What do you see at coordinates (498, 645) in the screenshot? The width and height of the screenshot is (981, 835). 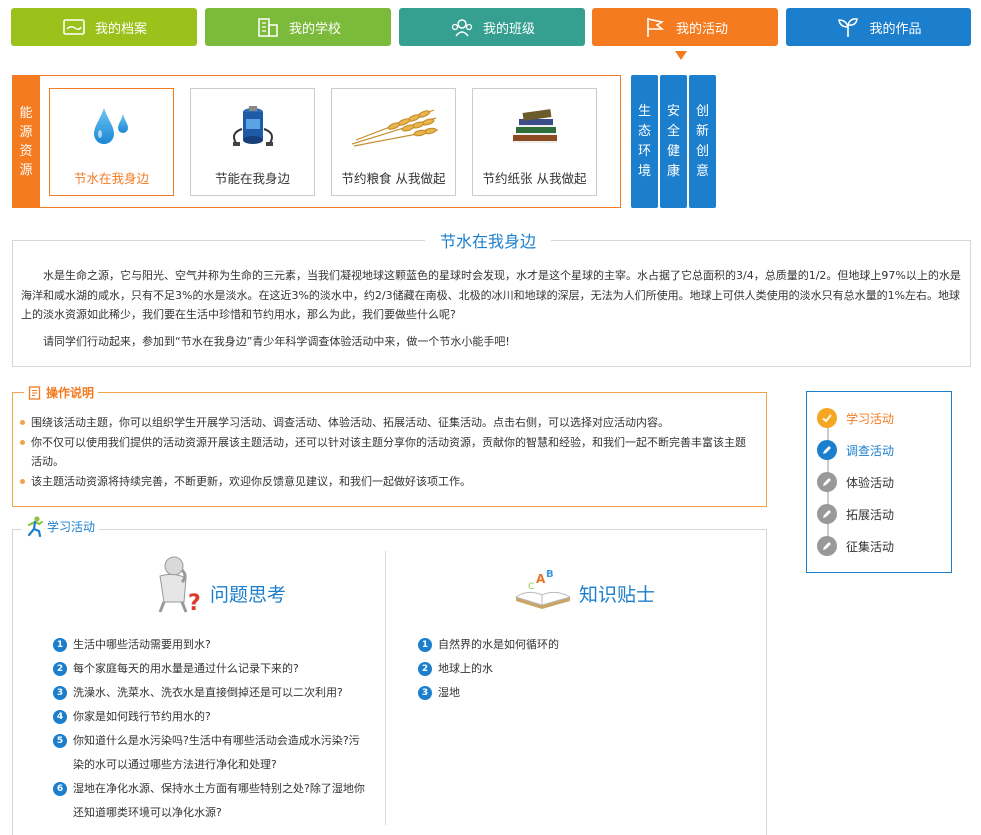 I see `tip-item: 自然界的水是如何循环的` at bounding box center [498, 645].